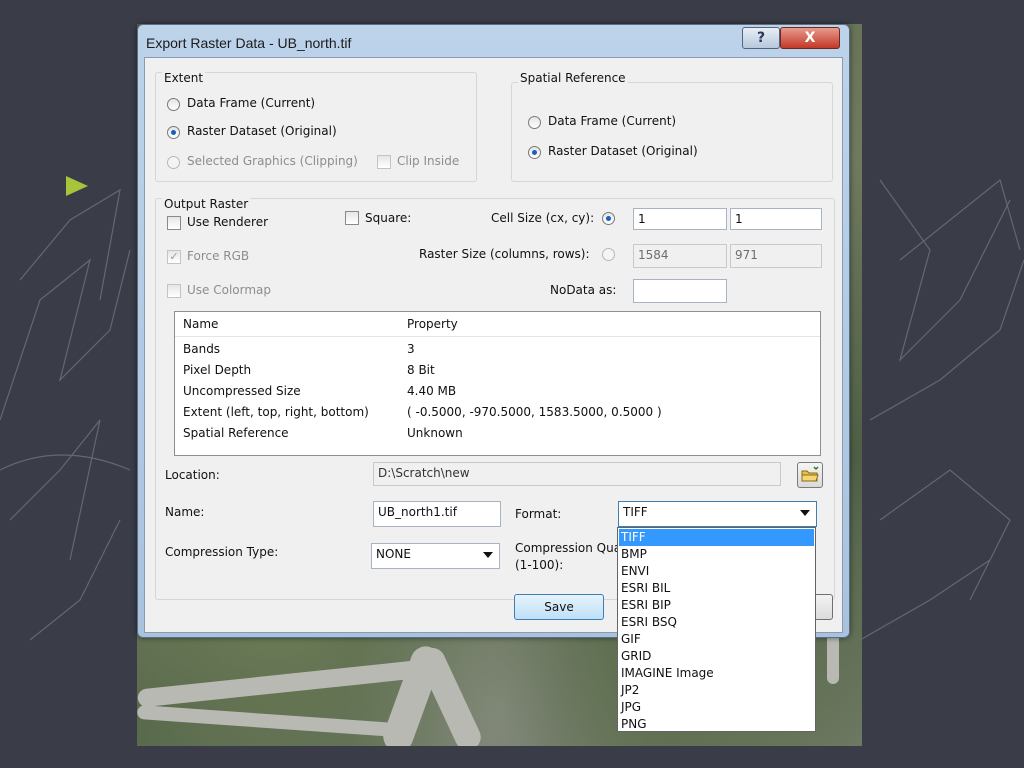  What do you see at coordinates (717, 514) in the screenshot?
I see `format-select: TIFF` at bounding box center [717, 514].